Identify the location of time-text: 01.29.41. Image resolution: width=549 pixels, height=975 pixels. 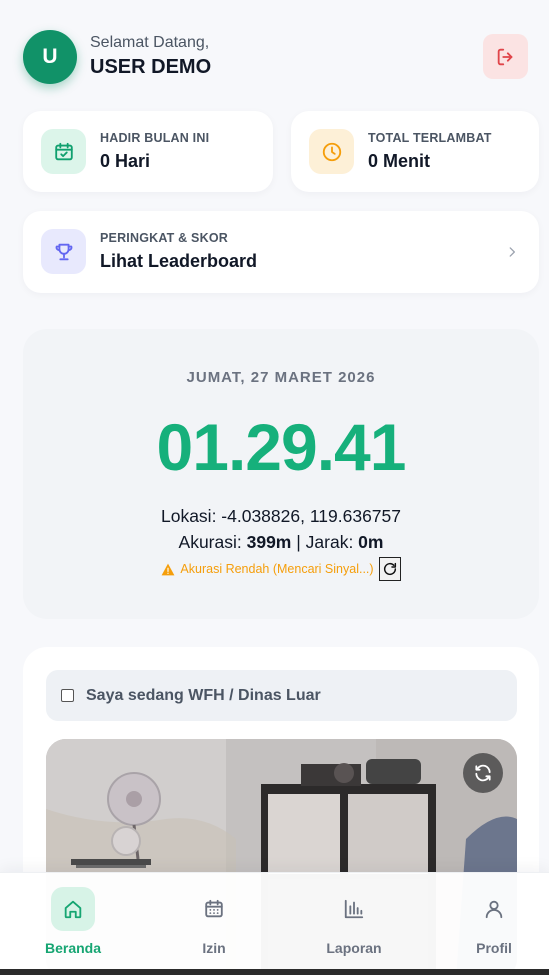
(281, 447).